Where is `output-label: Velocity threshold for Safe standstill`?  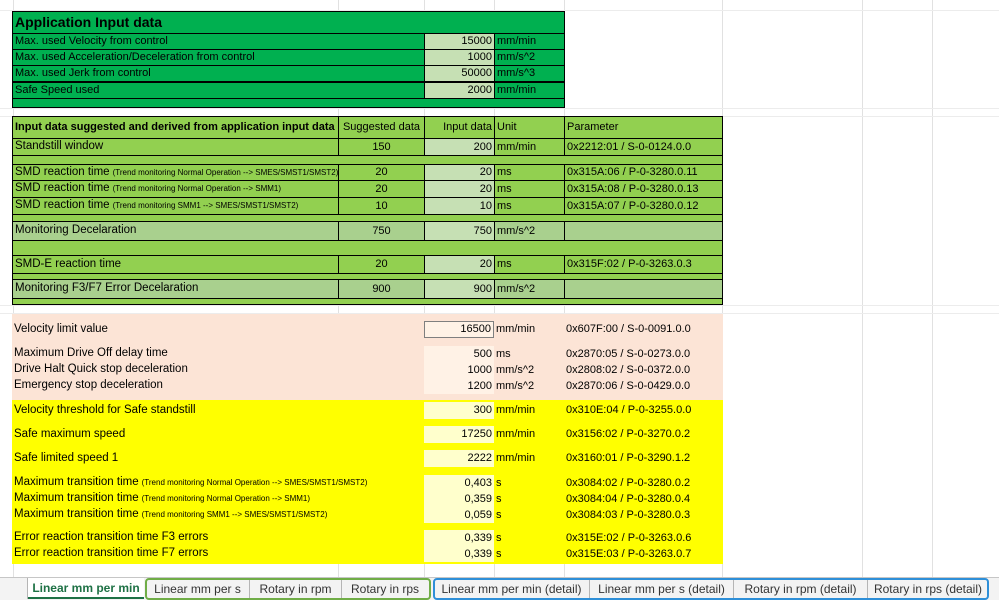
output-label: Velocity threshold for Safe standstill is located at coordinates (218, 410).